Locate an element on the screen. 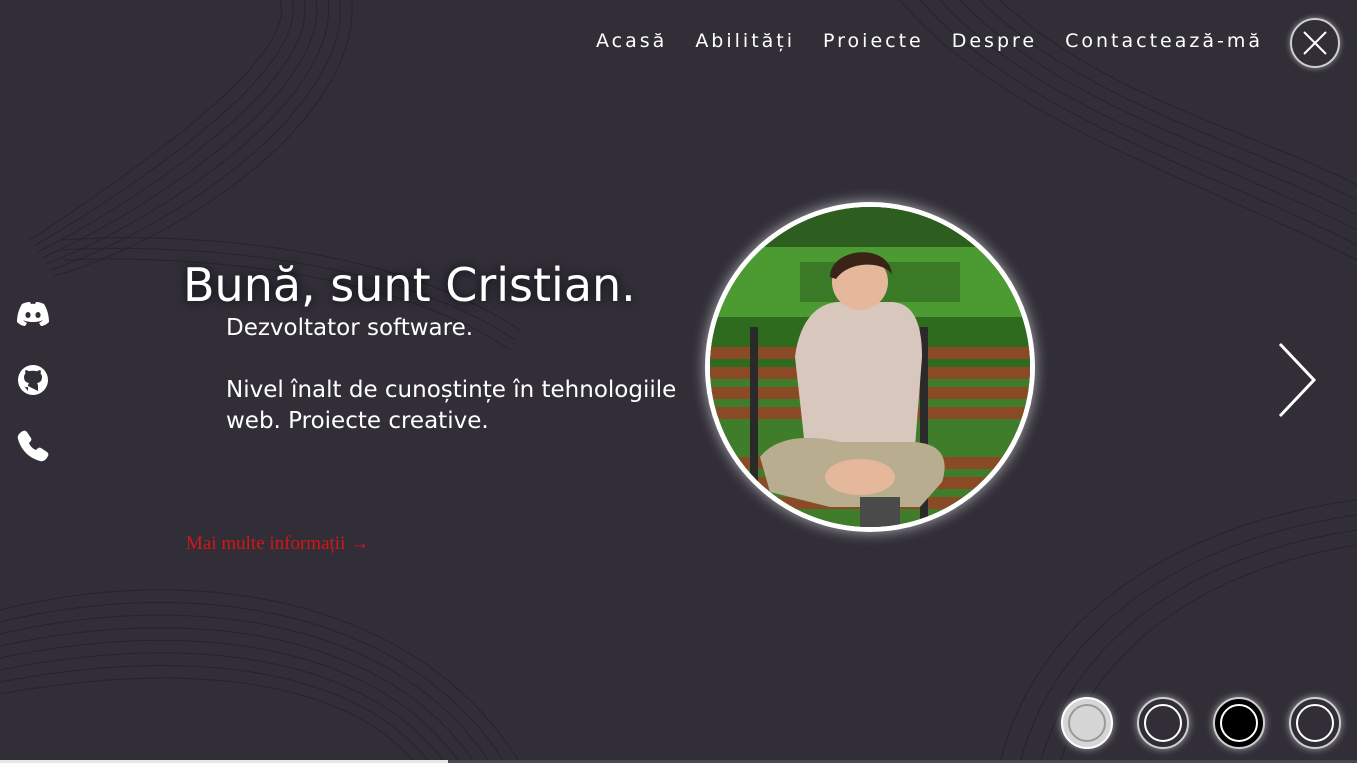 This screenshot has width=1357, height=763. profile-photo is located at coordinates (870, 367).